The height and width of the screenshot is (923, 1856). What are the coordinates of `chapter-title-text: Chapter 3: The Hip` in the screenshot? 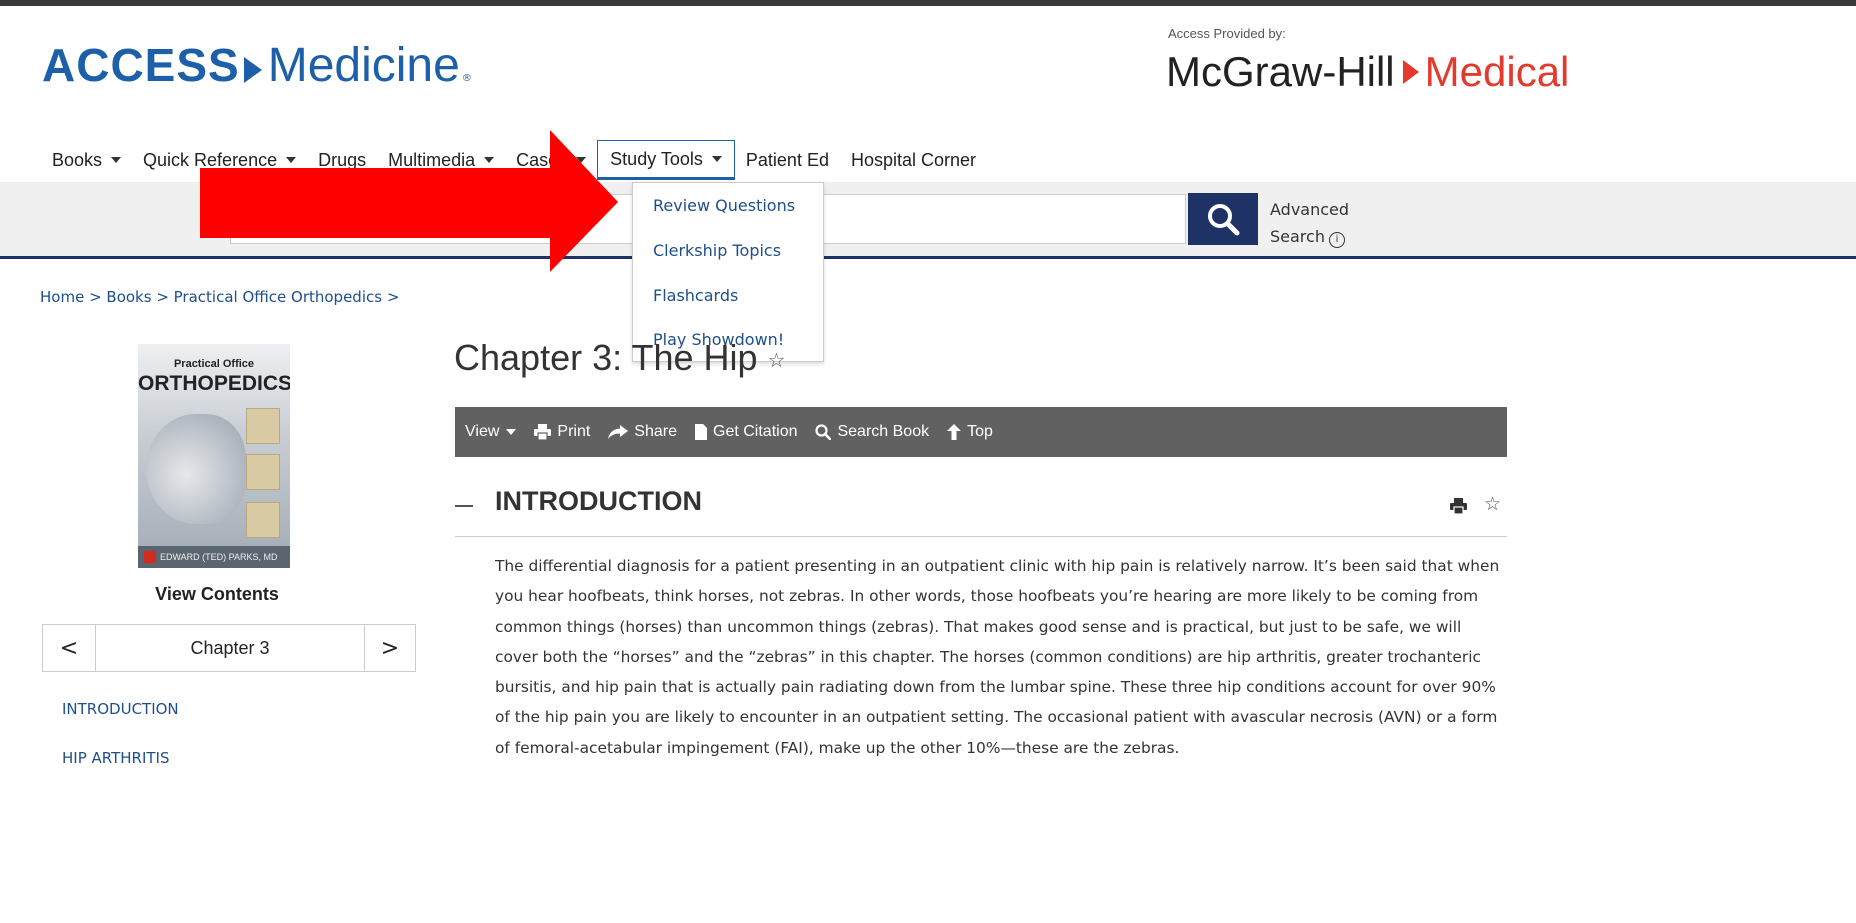 It's located at (606, 357).